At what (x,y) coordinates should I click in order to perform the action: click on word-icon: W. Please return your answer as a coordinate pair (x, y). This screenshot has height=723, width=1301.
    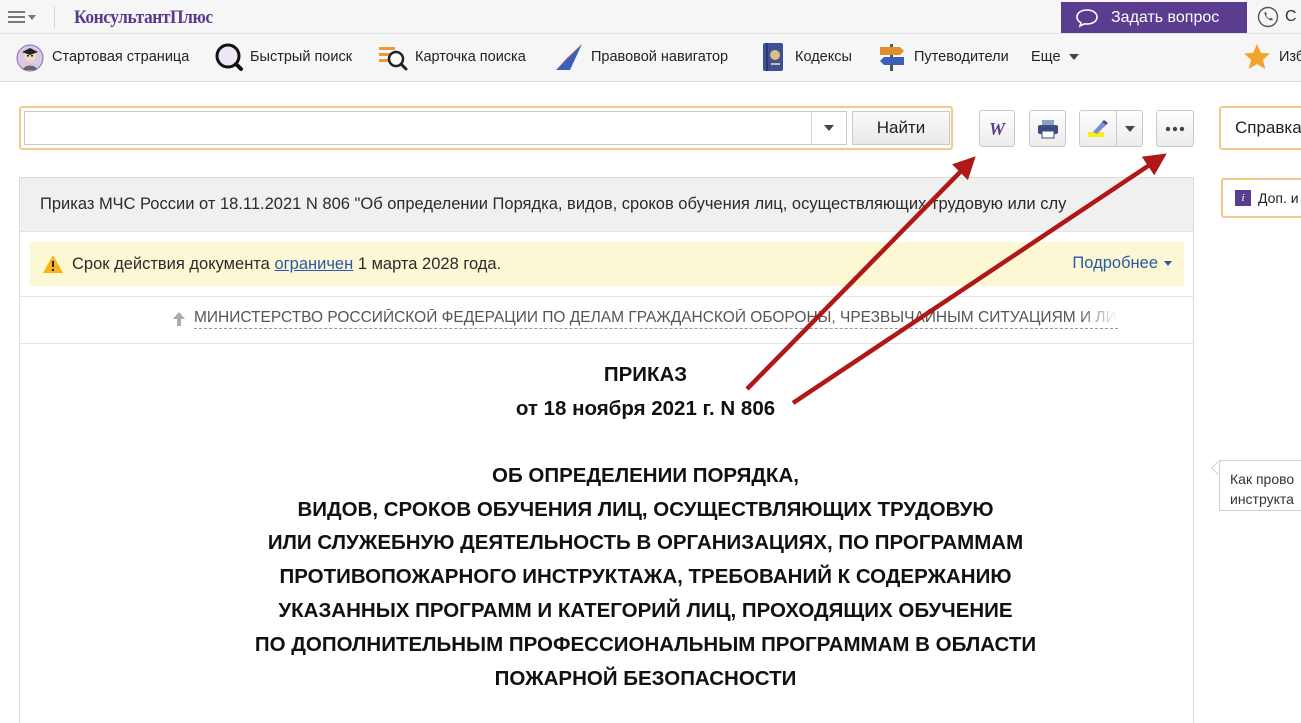
    Looking at the image, I should click on (998, 129).